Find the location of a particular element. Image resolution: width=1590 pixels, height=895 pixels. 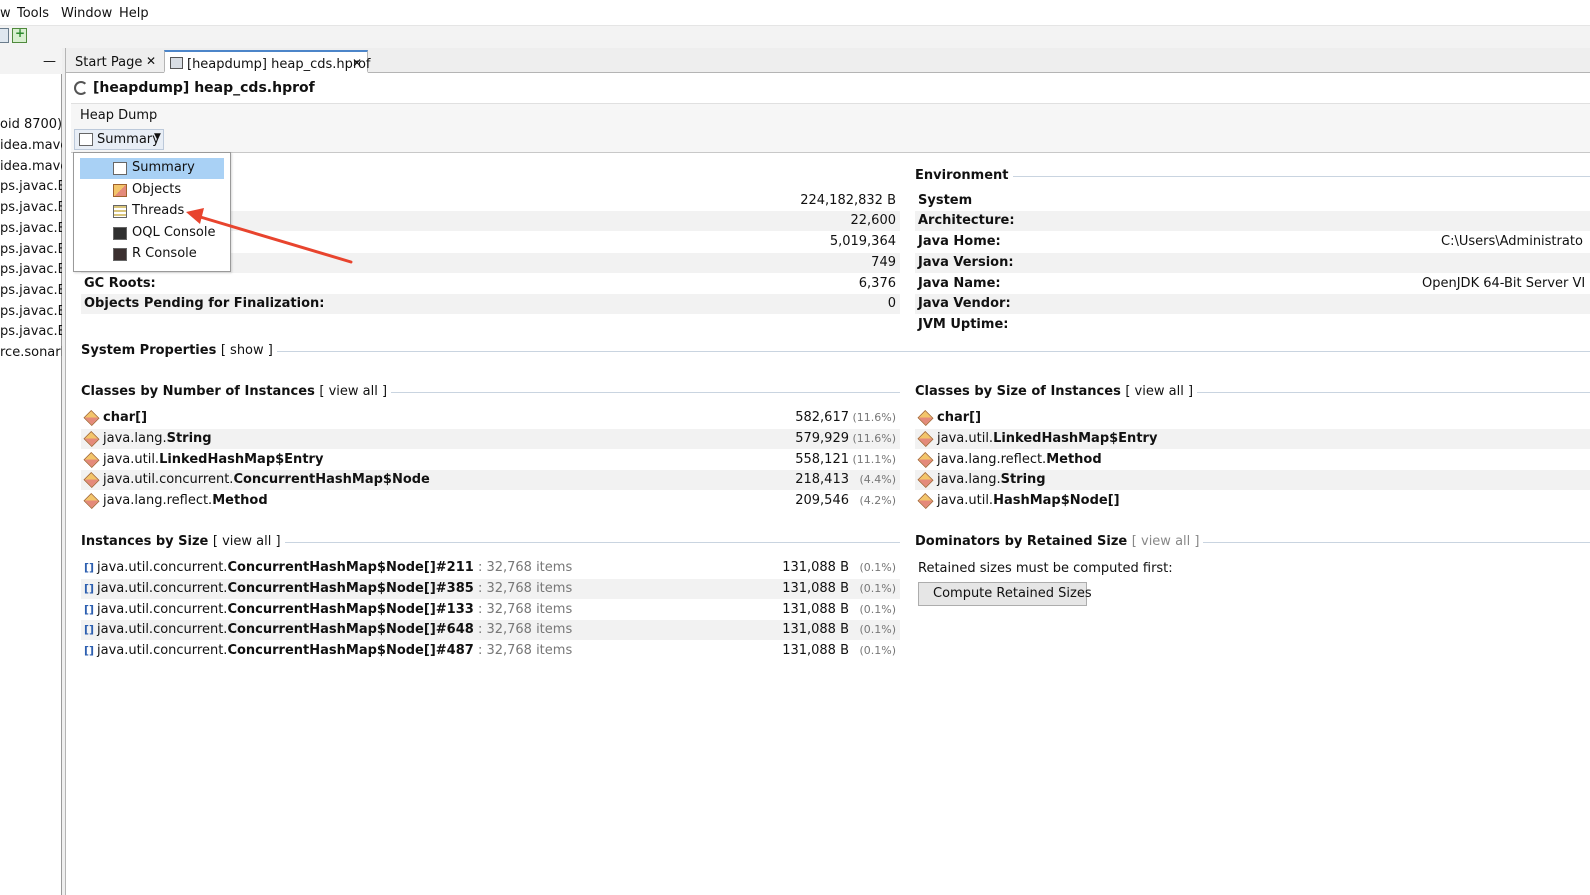

menu-help: Help is located at coordinates (134, 13).